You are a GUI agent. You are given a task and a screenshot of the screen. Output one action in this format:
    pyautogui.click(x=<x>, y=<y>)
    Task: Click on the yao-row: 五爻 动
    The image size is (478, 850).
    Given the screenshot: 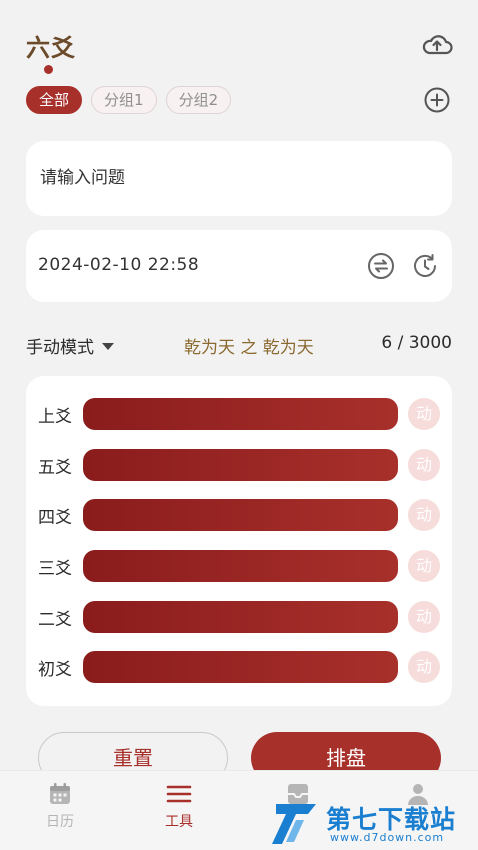 What is the action you would take?
    pyautogui.click(x=239, y=465)
    